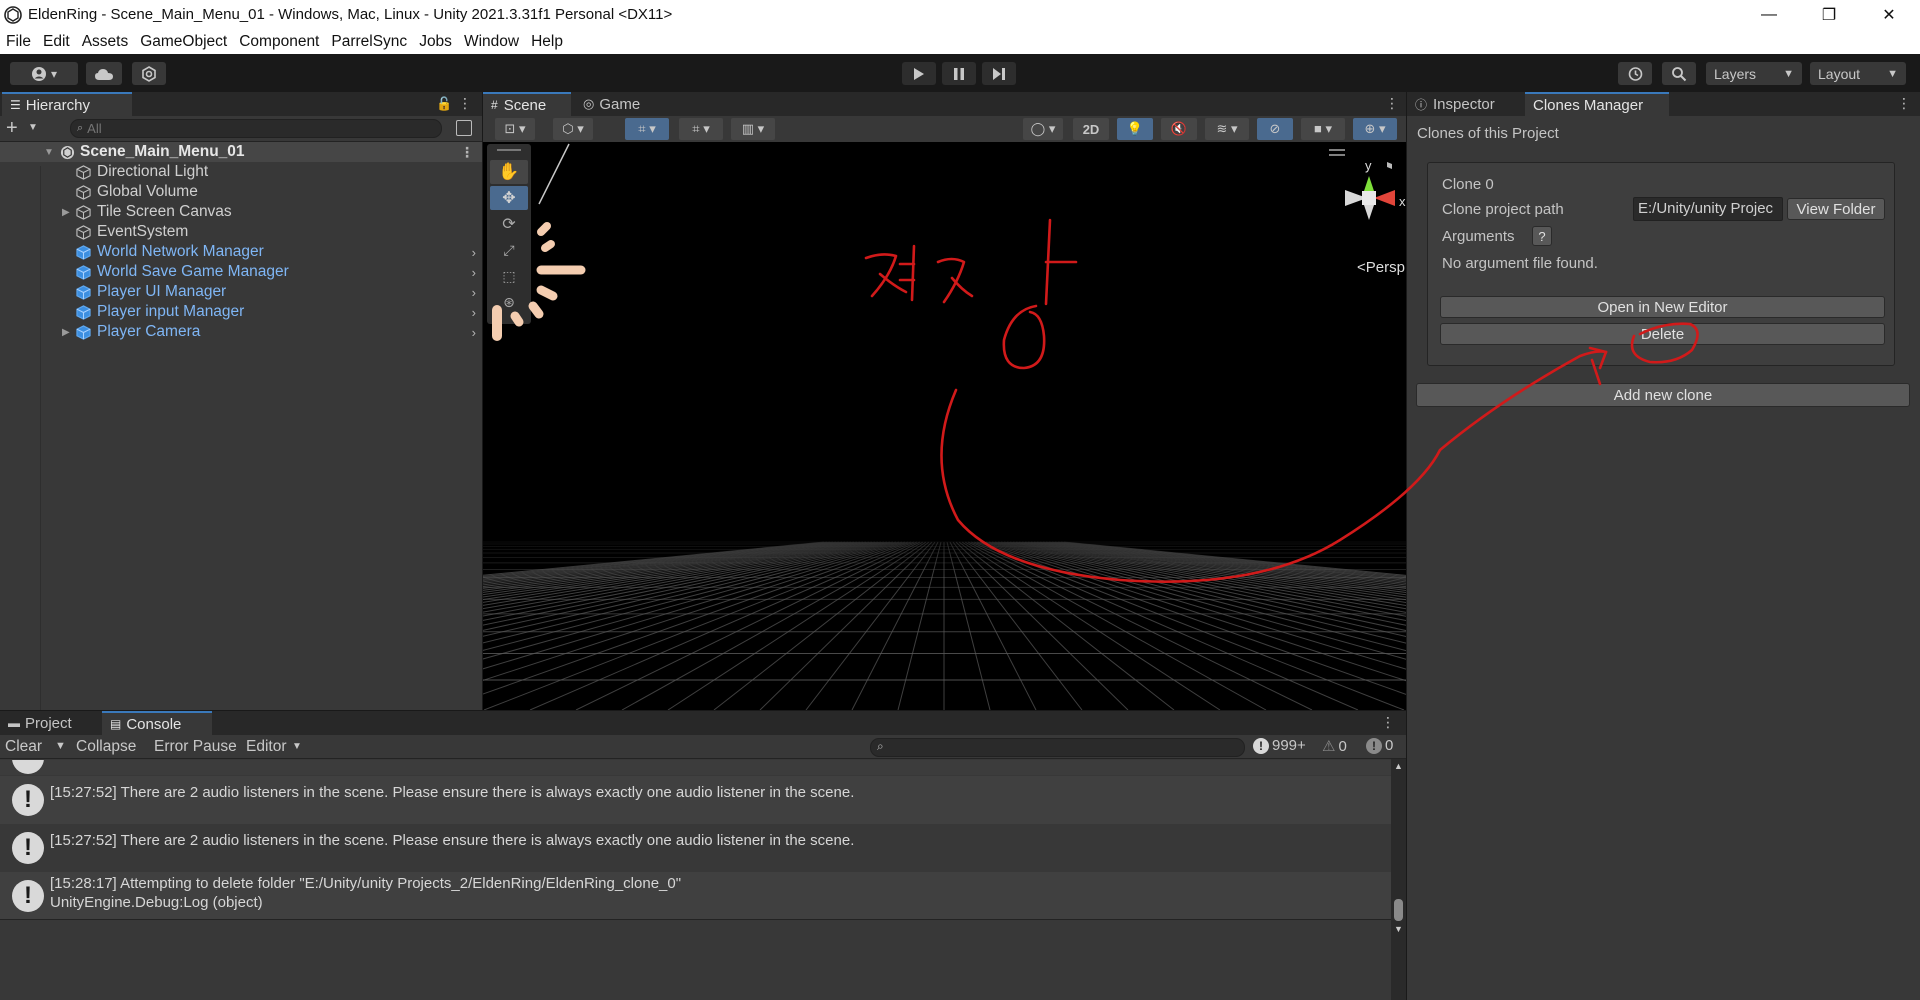 This screenshot has height=1000, width=1920. Describe the element at coordinates (247, 128) in the screenshot. I see `hierarchy-search-field` at that location.